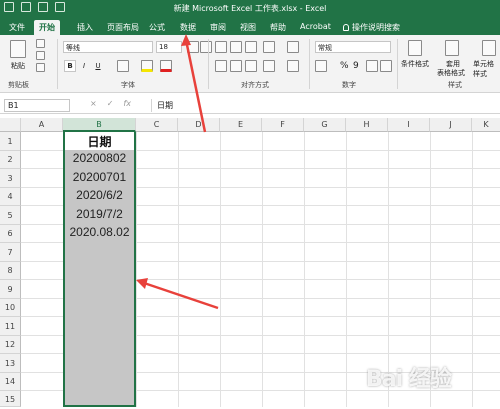 The height and width of the screenshot is (409, 500). What do you see at coordinates (409, 379) in the screenshot?
I see `watermark: Bai 经验` at bounding box center [409, 379].